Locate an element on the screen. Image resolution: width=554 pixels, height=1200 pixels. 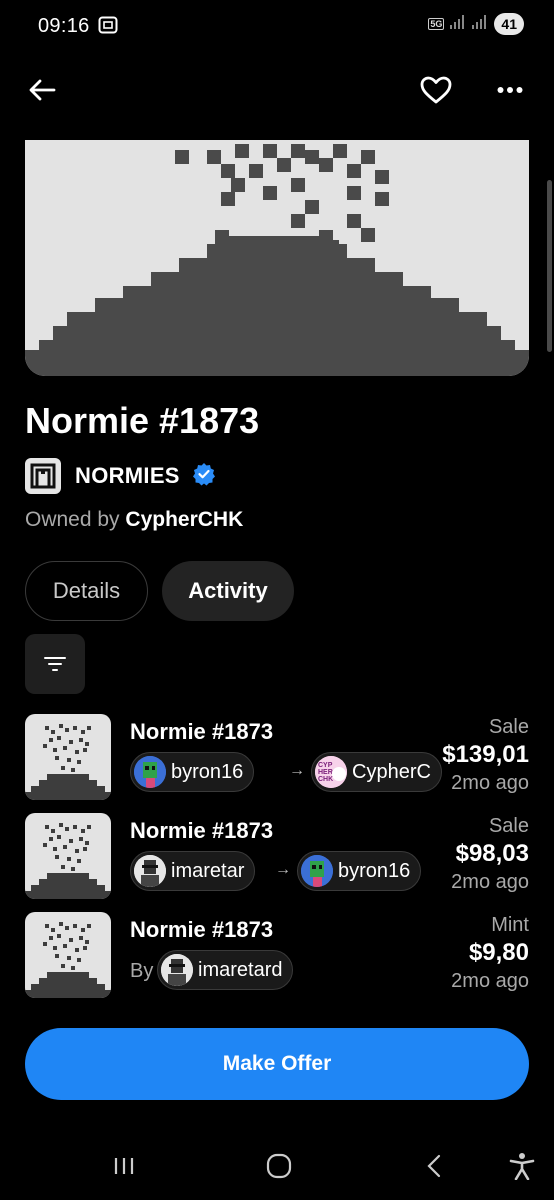
to-user-chip: CYP HER CHK CypherC is located at coordinates (376, 772).